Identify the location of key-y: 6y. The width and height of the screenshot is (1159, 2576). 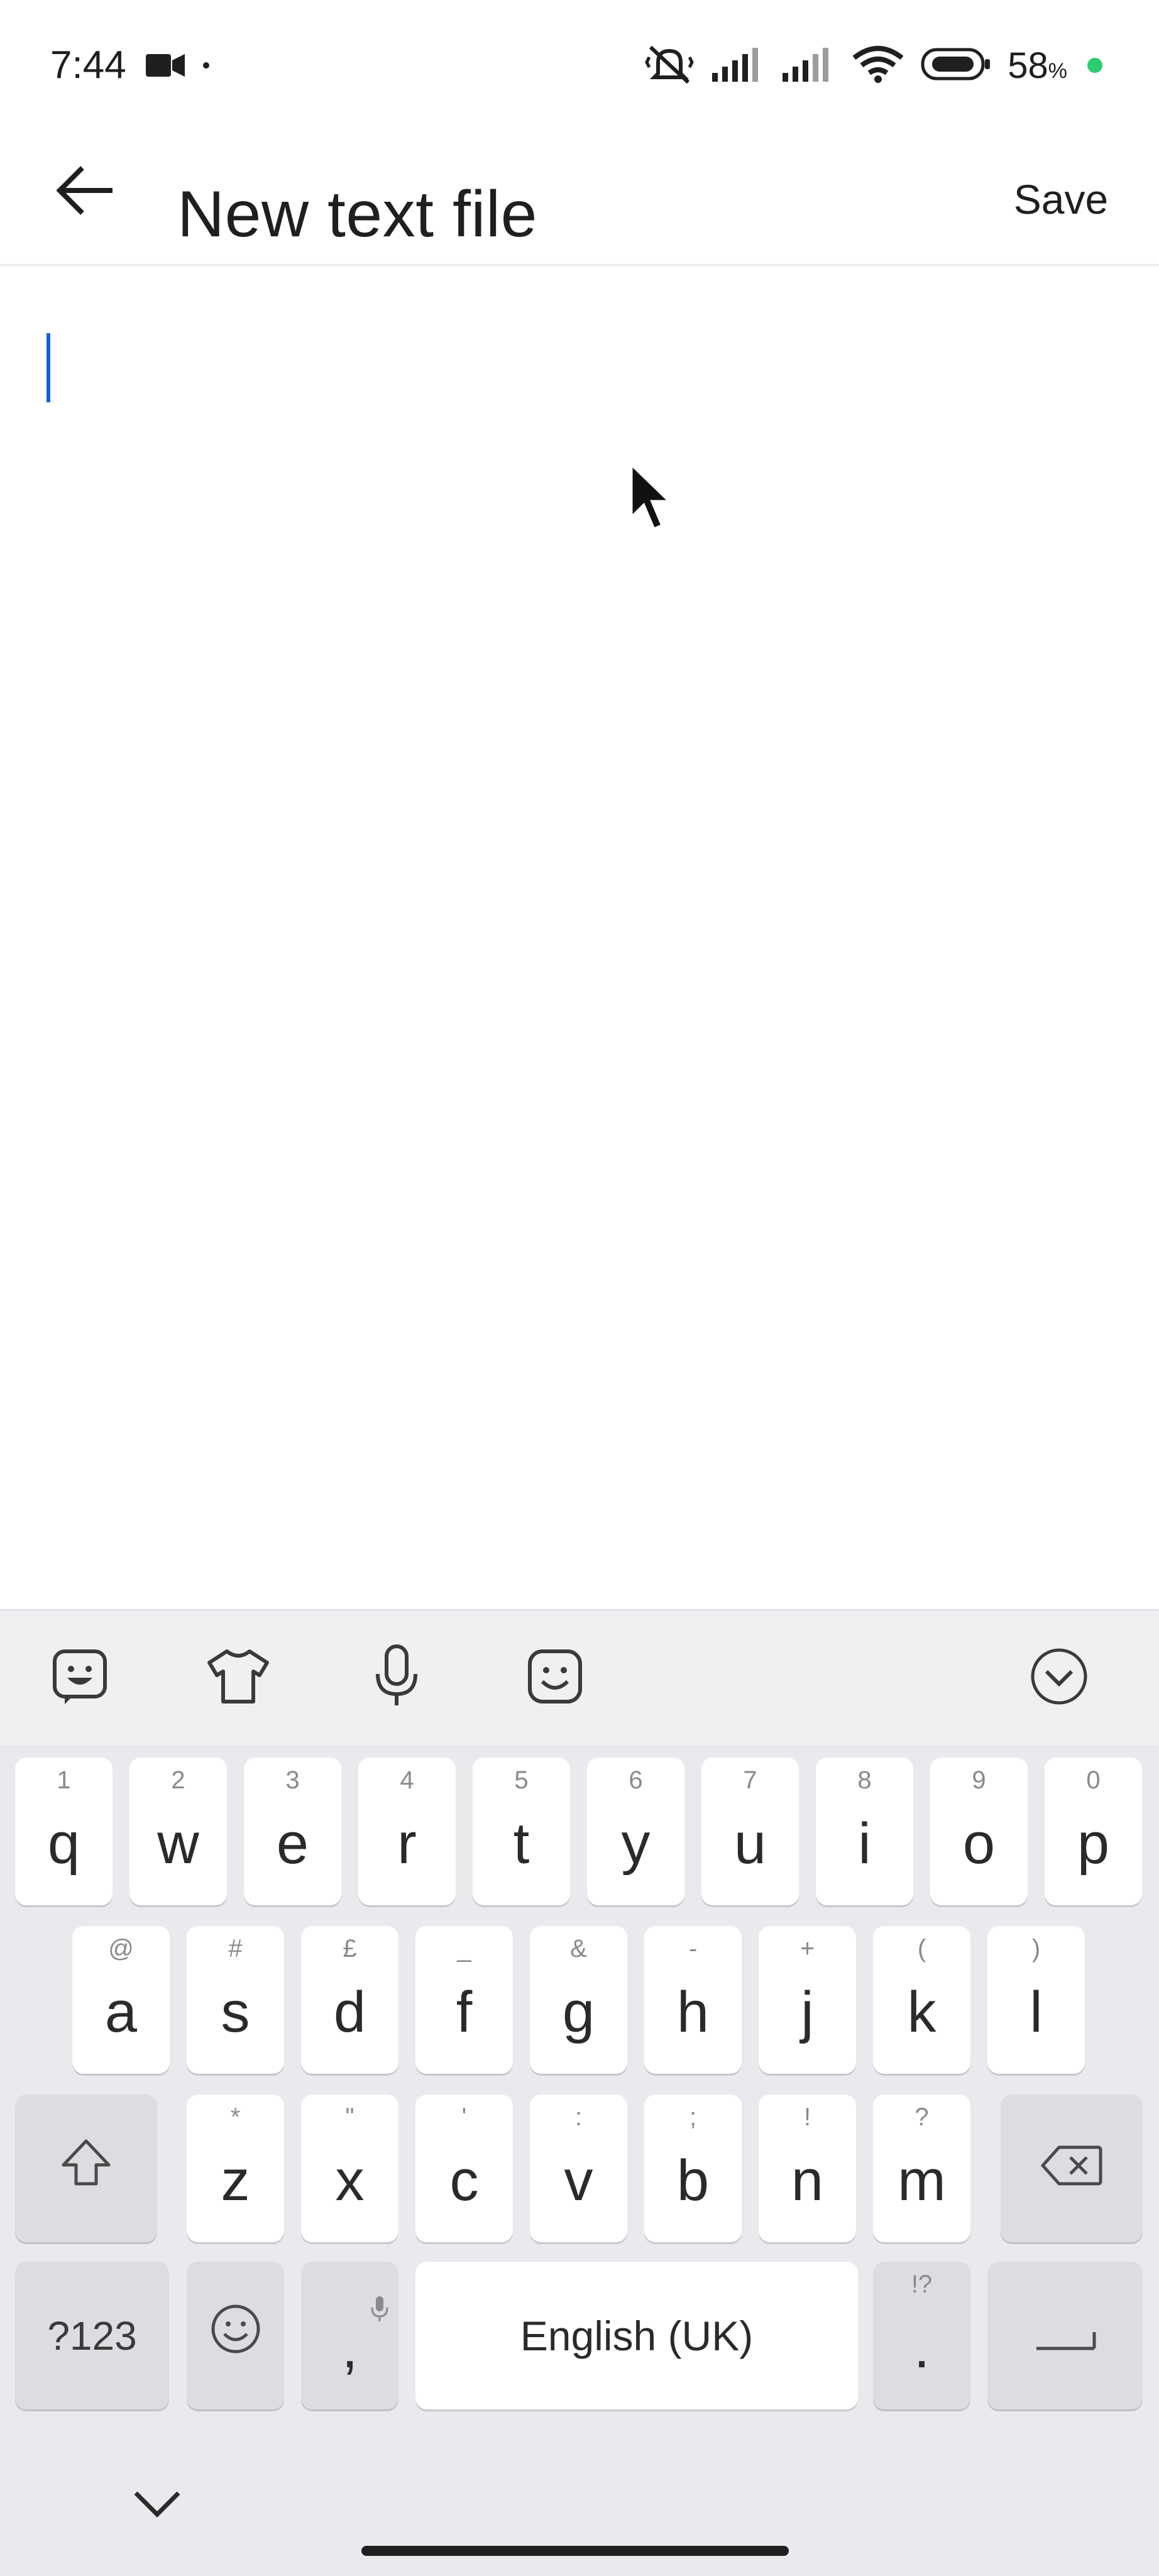
(636, 1831).